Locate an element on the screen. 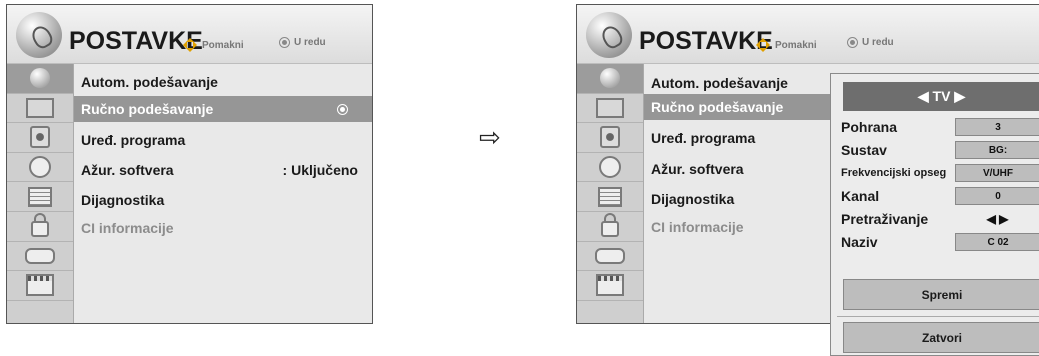 The image size is (1039, 356). submenu-row-band: Frekvencijski opseg V/UHF is located at coordinates (940, 173).